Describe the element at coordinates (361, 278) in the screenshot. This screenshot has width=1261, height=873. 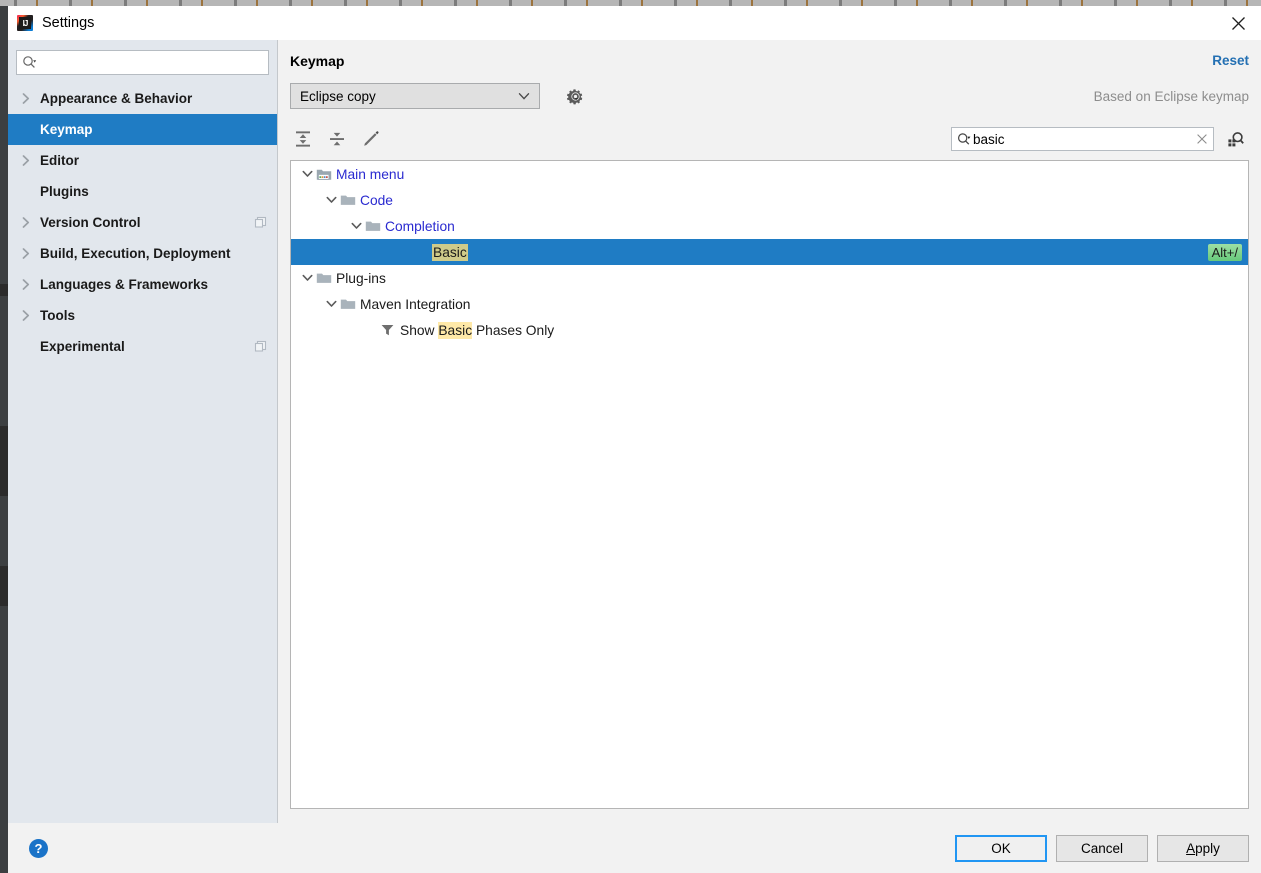
I see `tree-row-label: Plug-ins` at that location.